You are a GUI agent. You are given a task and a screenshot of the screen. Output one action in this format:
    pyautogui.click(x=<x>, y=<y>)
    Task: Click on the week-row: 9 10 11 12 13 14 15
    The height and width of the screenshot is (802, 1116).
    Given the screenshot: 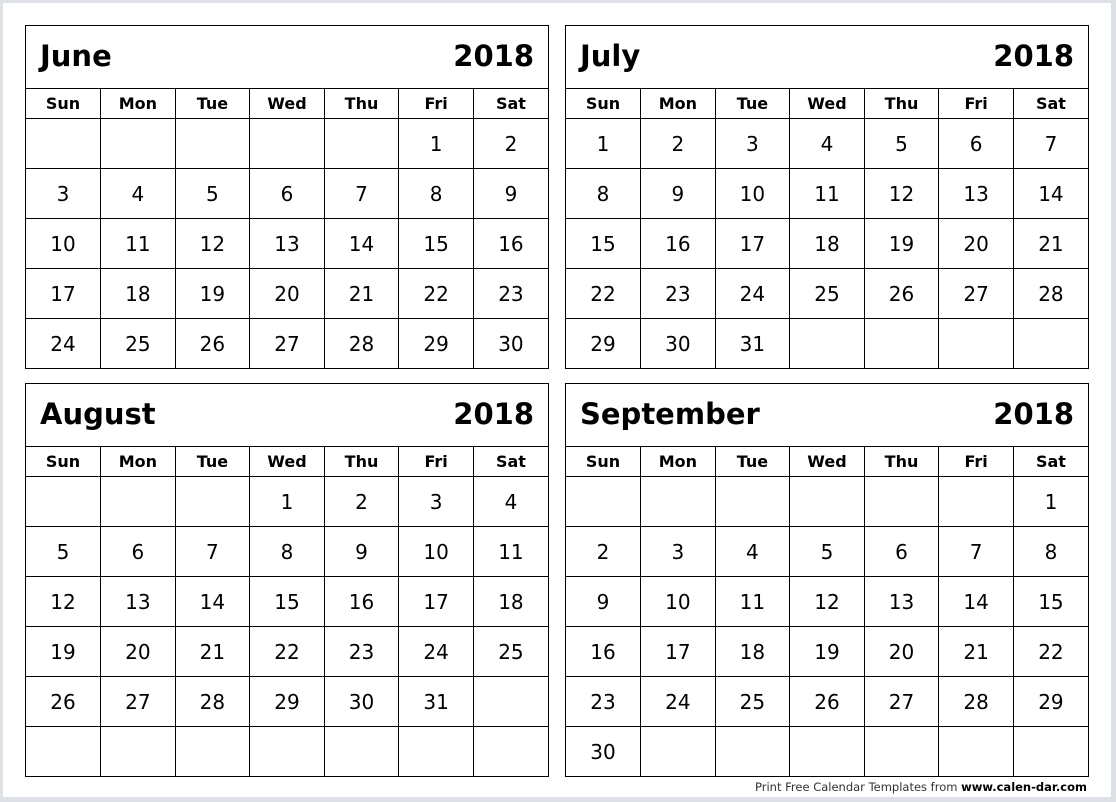 What is the action you would take?
    pyautogui.click(x=827, y=601)
    